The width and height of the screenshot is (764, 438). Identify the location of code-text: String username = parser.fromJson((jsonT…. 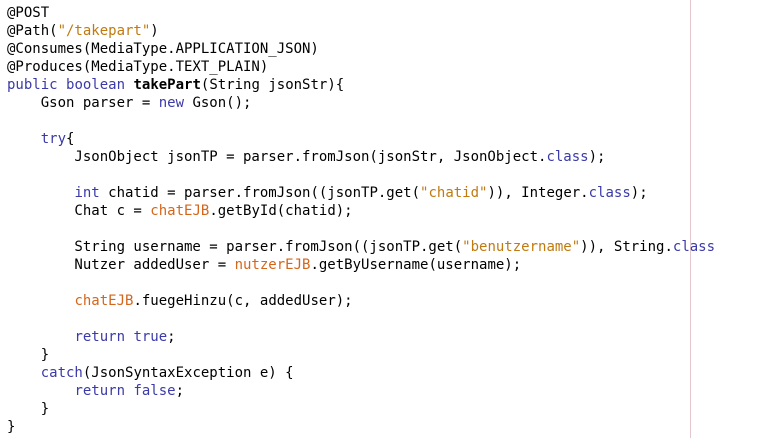
(235, 247).